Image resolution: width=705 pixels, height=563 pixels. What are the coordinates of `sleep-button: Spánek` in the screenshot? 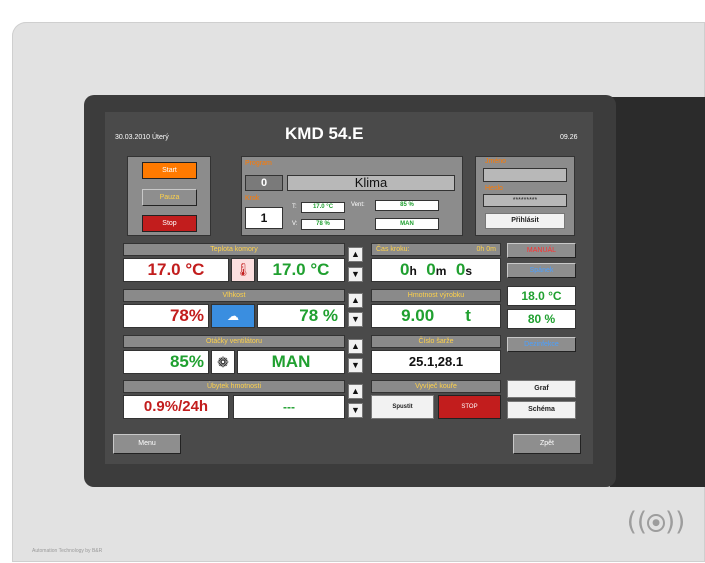 It's located at (541, 270).